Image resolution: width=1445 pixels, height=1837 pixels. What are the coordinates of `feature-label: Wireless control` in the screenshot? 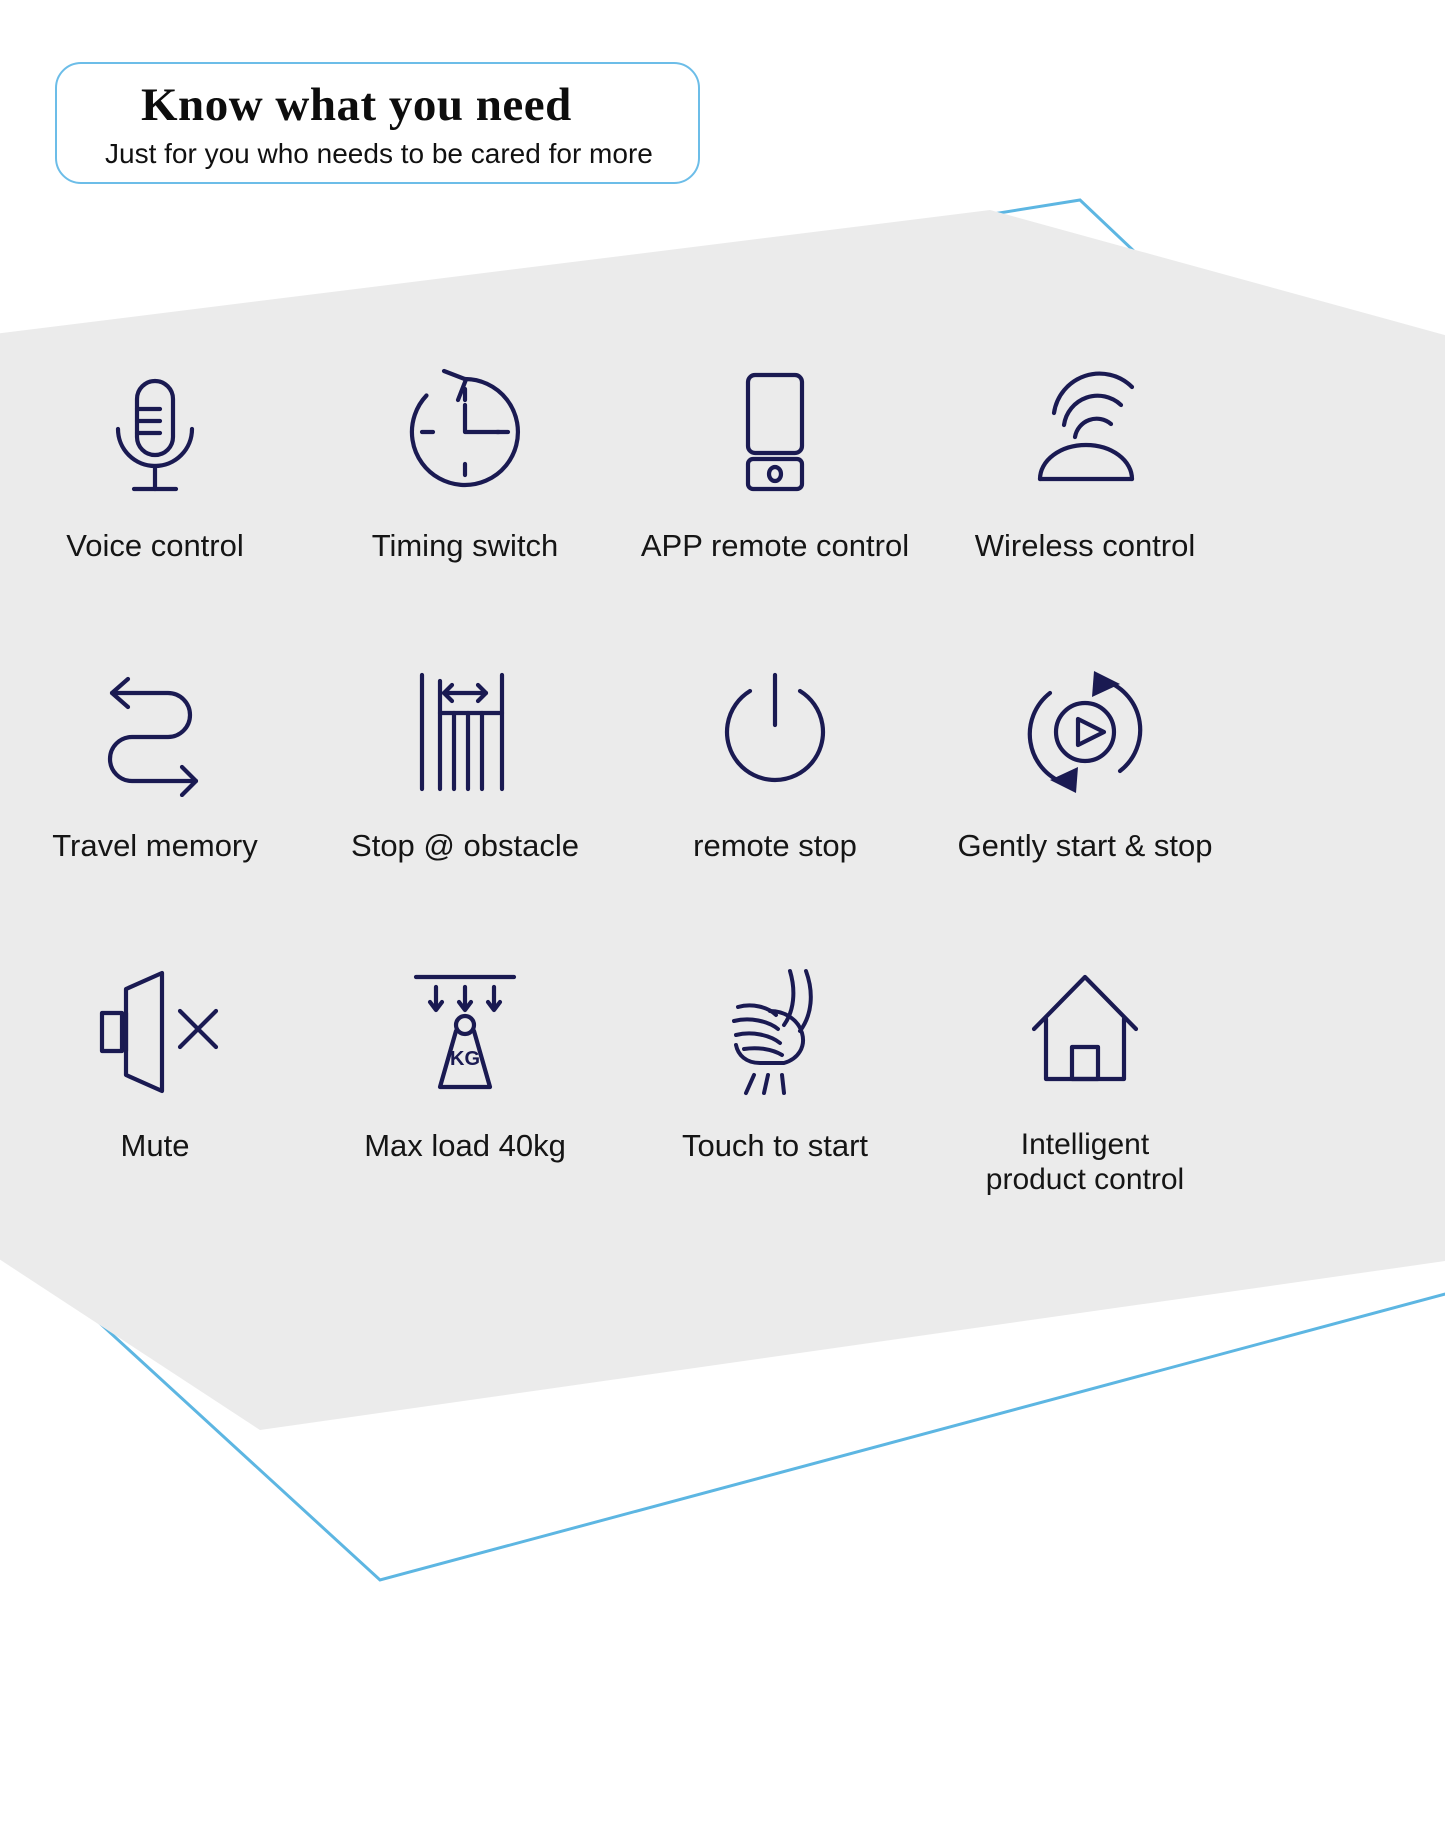 It's located at (1085, 545).